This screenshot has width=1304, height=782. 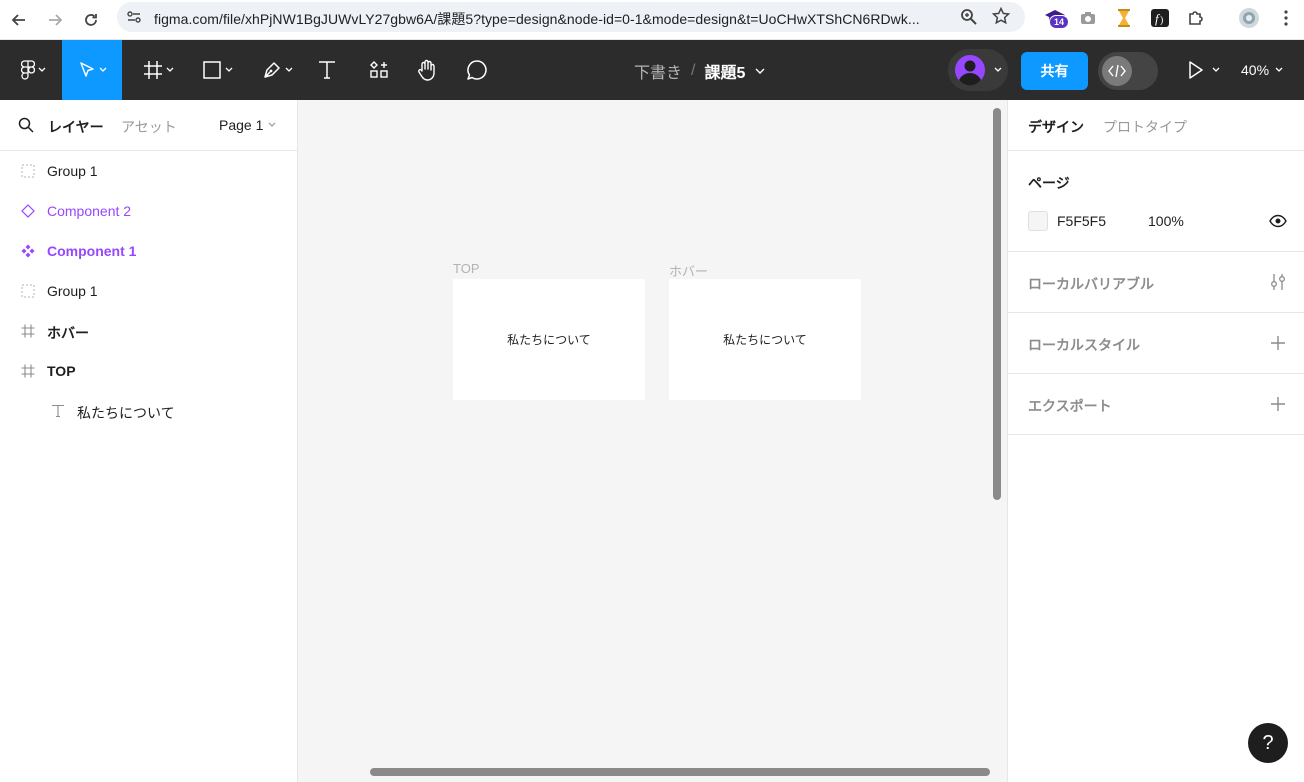 I want to click on layer-label: Component 1, so click(x=92, y=251).